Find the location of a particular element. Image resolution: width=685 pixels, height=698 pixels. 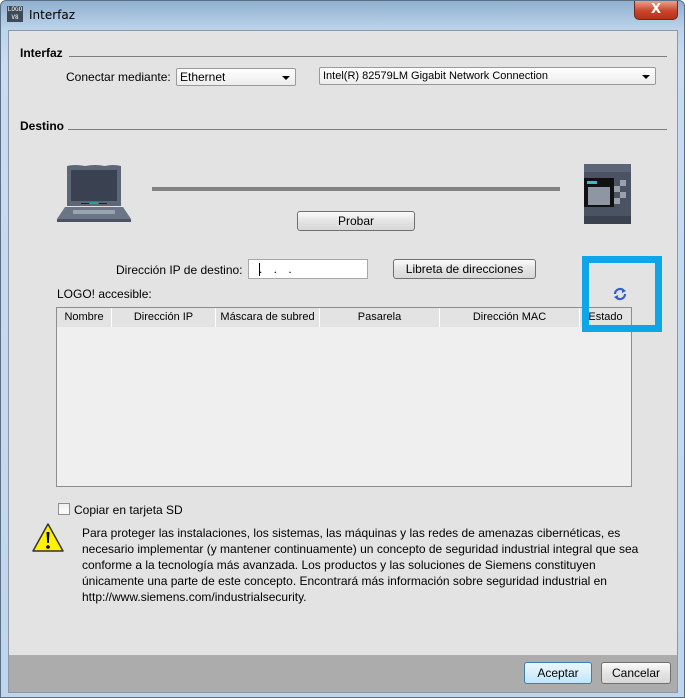

connect-via-label: Conectar mediante: is located at coordinates (118, 77).